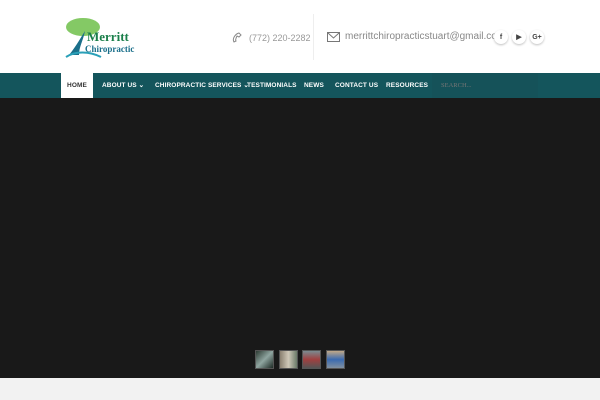  What do you see at coordinates (314, 85) in the screenshot?
I see `nav-news: NEWS` at bounding box center [314, 85].